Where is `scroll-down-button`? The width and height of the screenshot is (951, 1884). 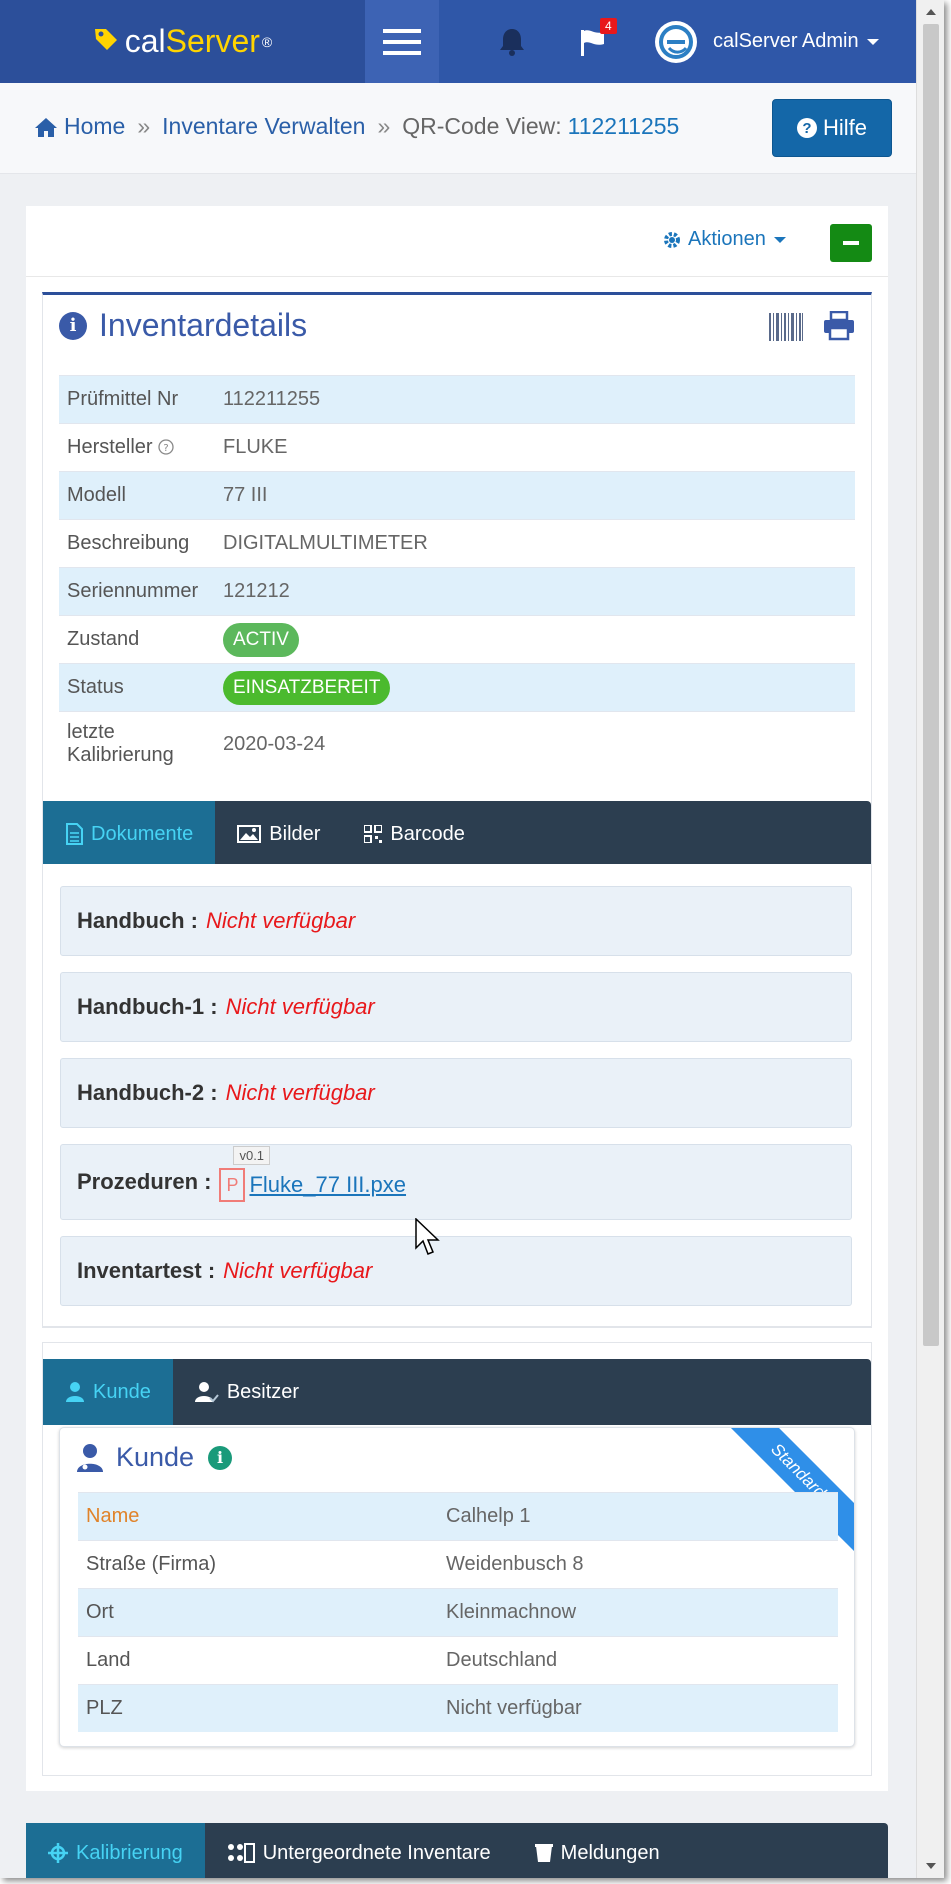
scroll-down-button is located at coordinates (930, 1866).